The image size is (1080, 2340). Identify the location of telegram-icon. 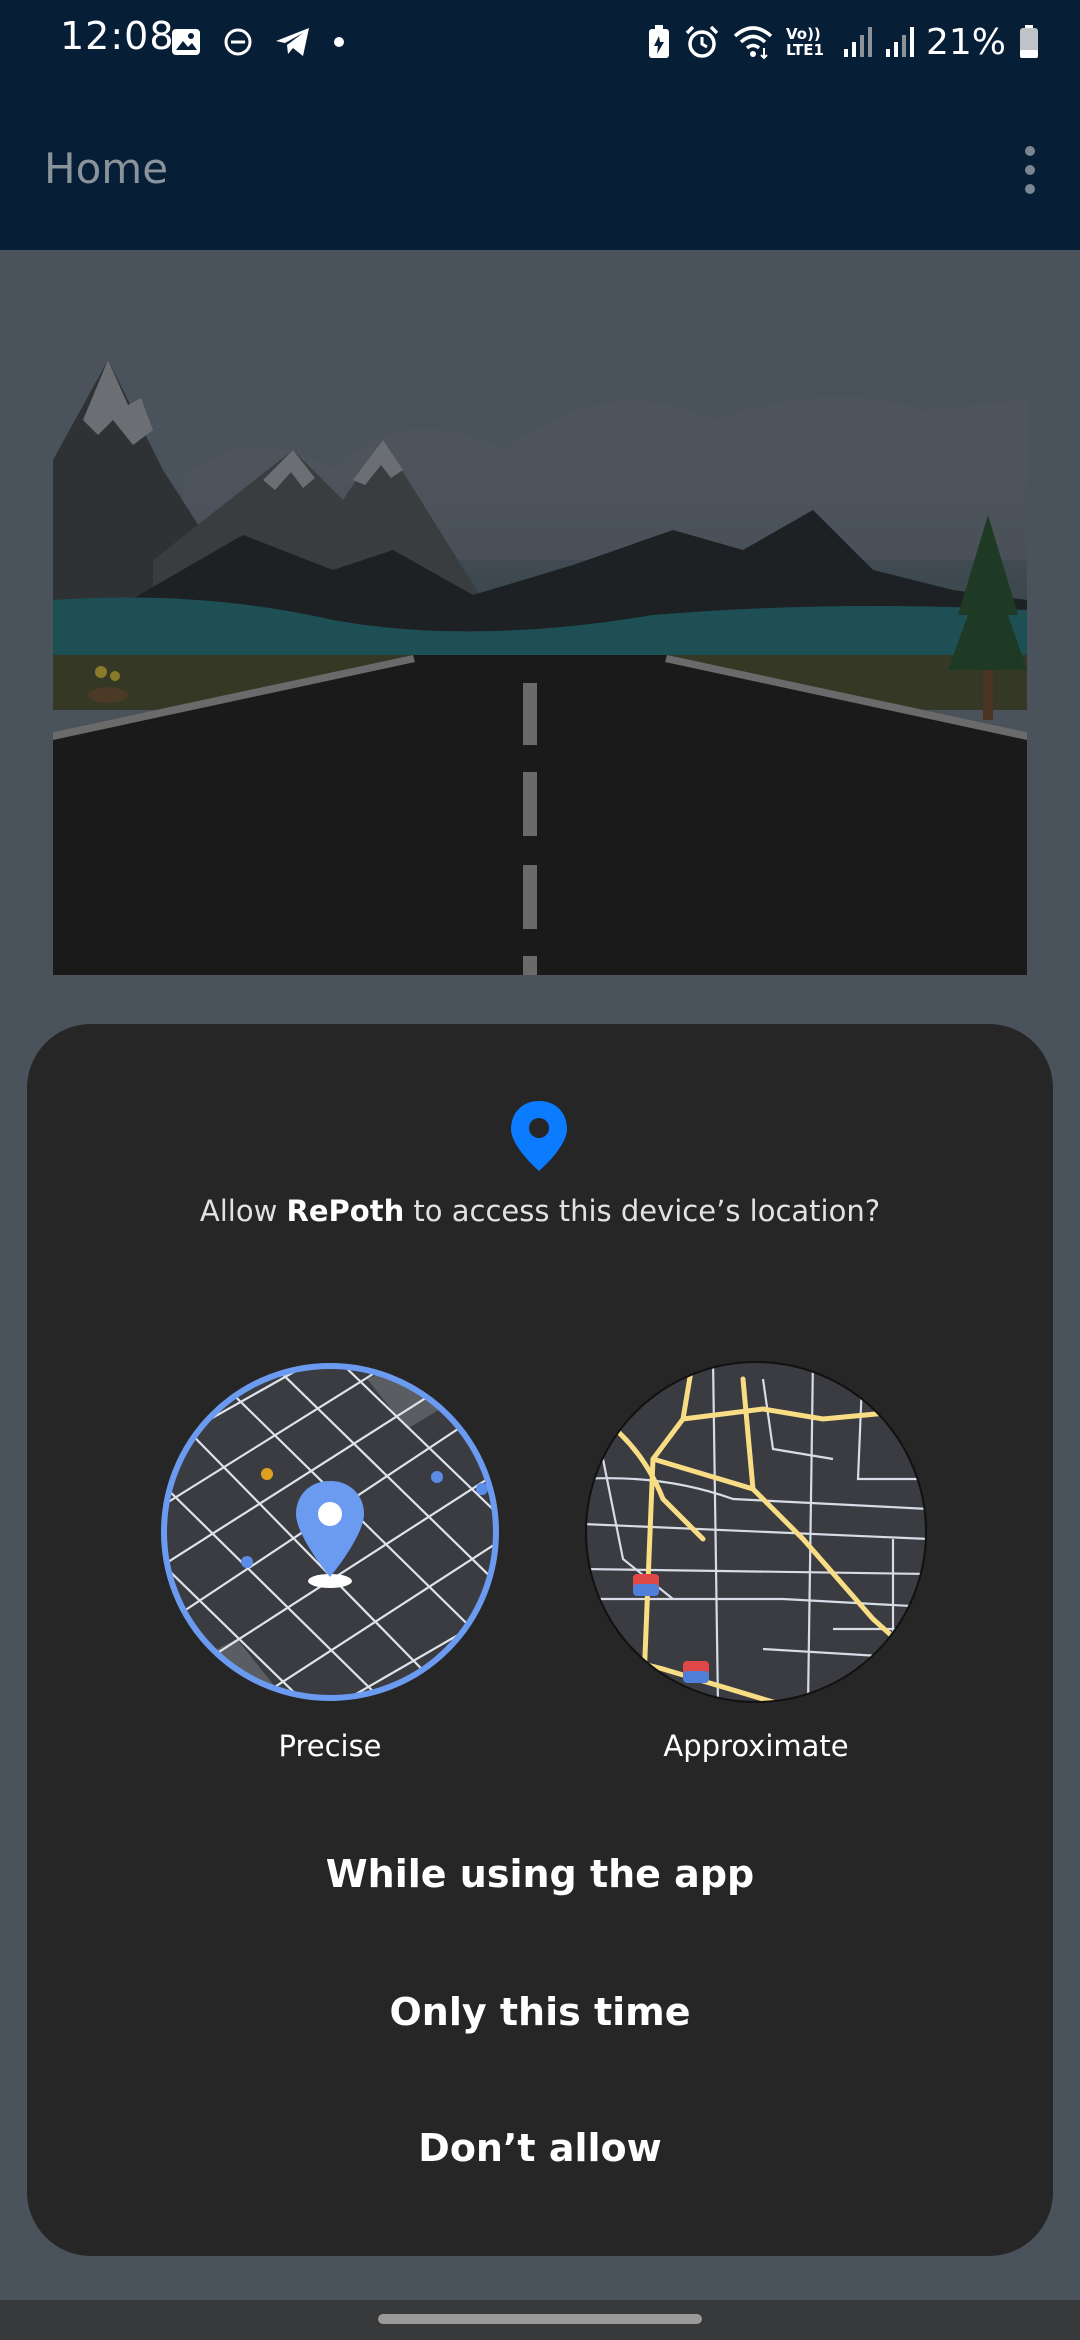
(292, 42).